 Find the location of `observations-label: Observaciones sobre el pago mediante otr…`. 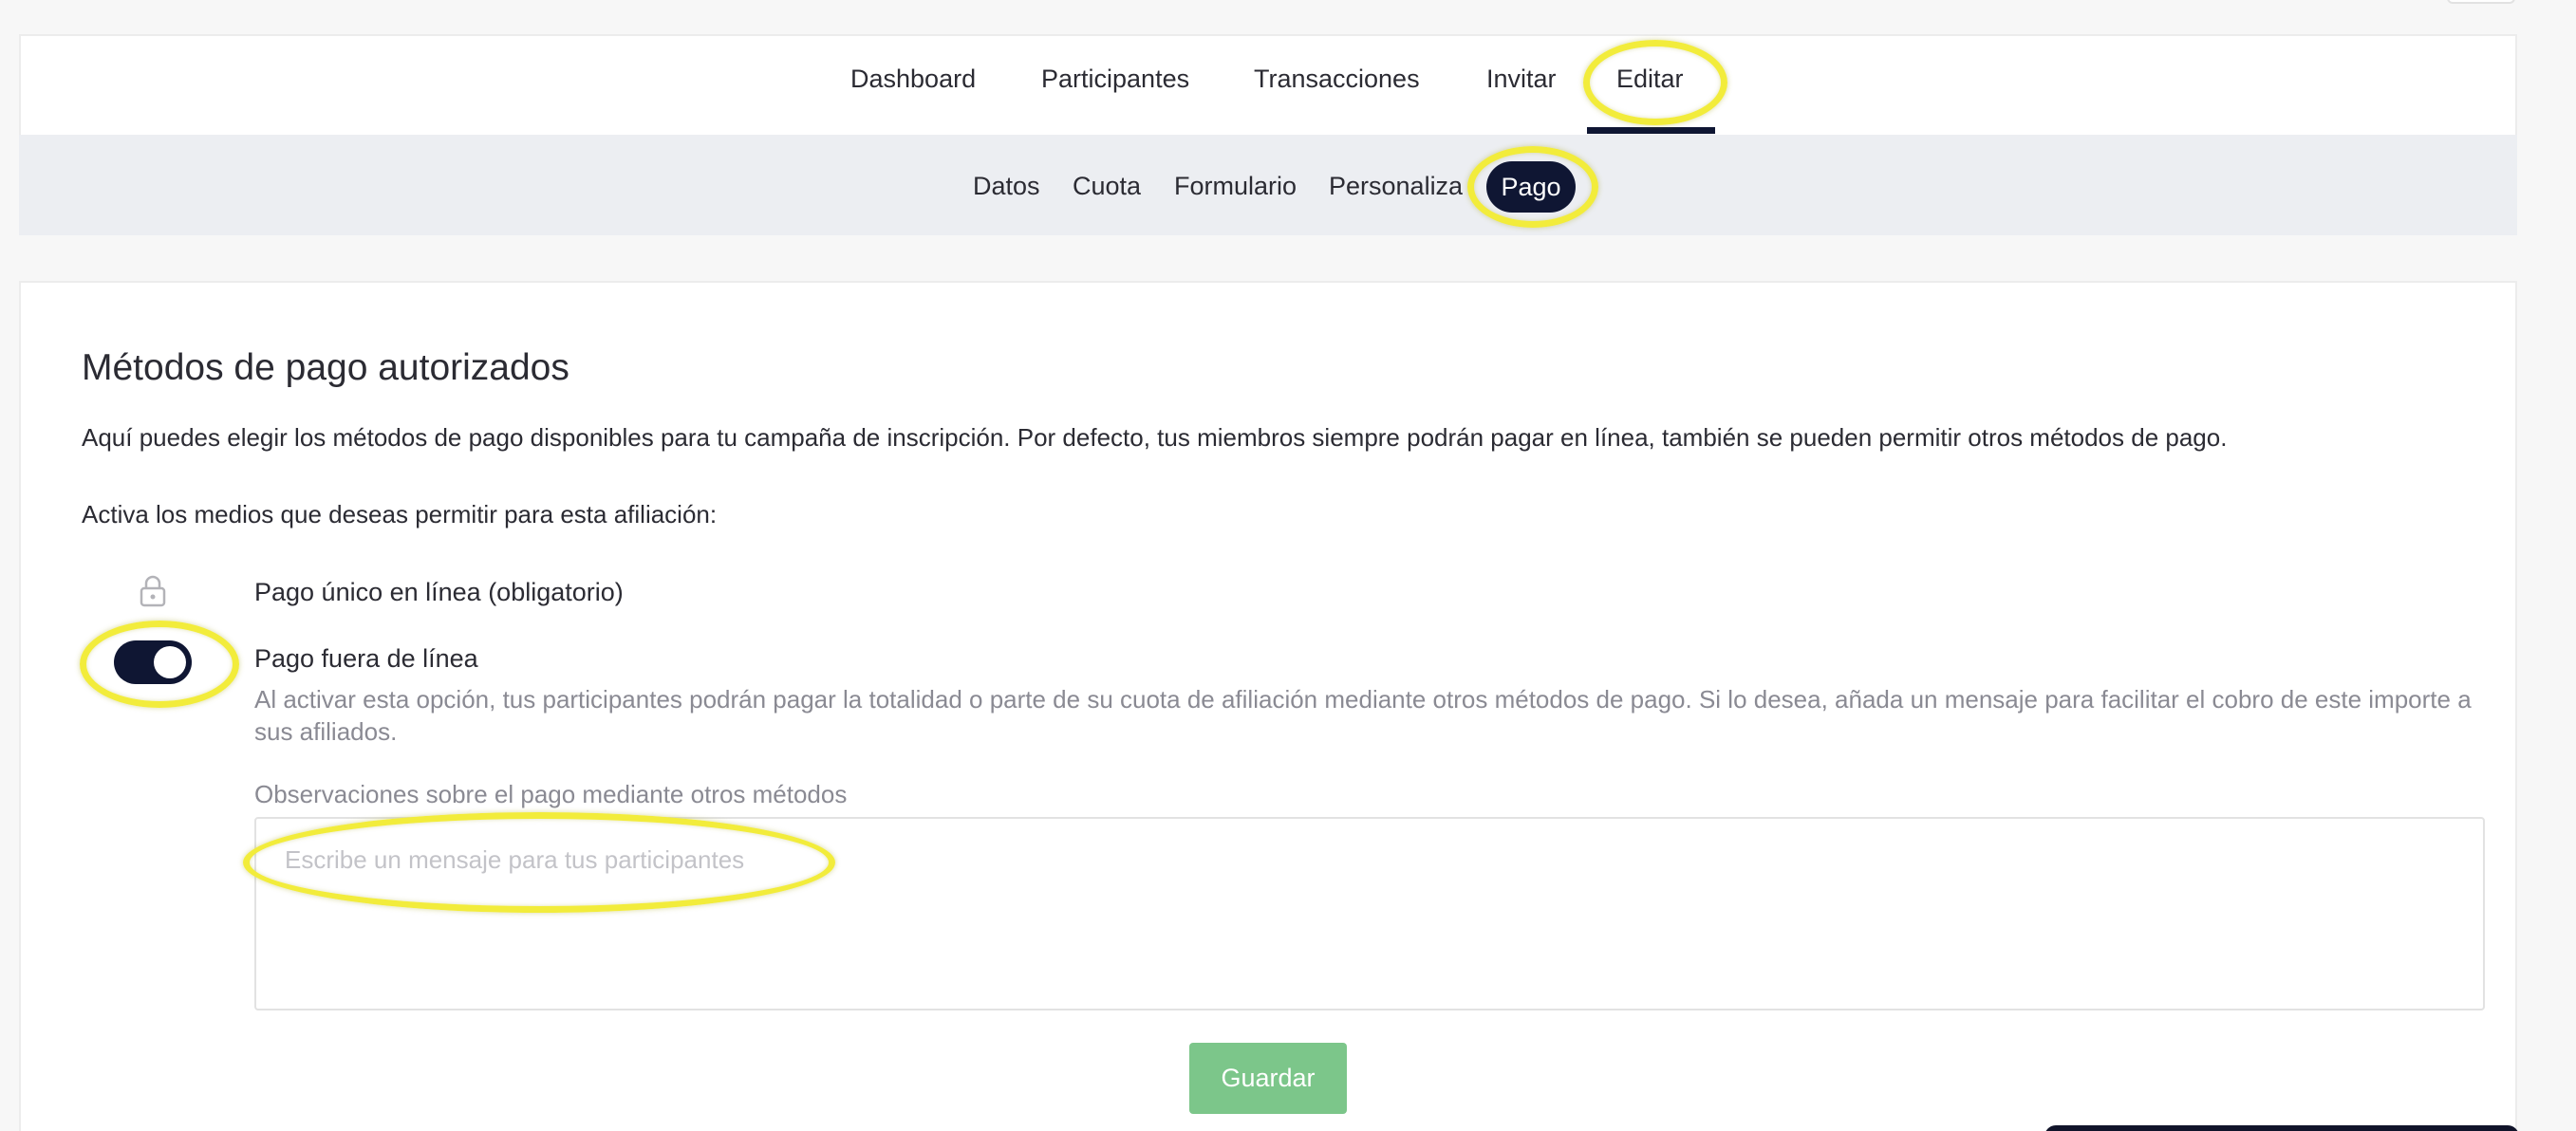

observations-label: Observaciones sobre el pago mediante otr… is located at coordinates (551, 794).